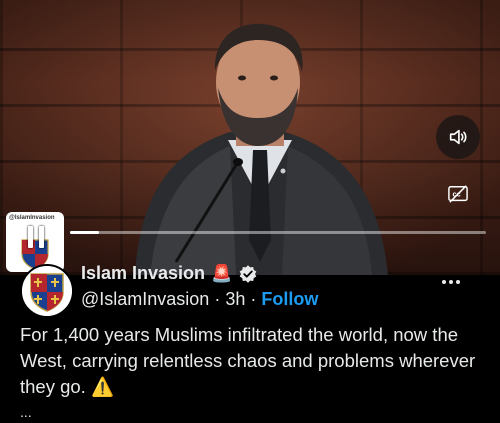  I want to click on mute-toggle-button, so click(458, 137).